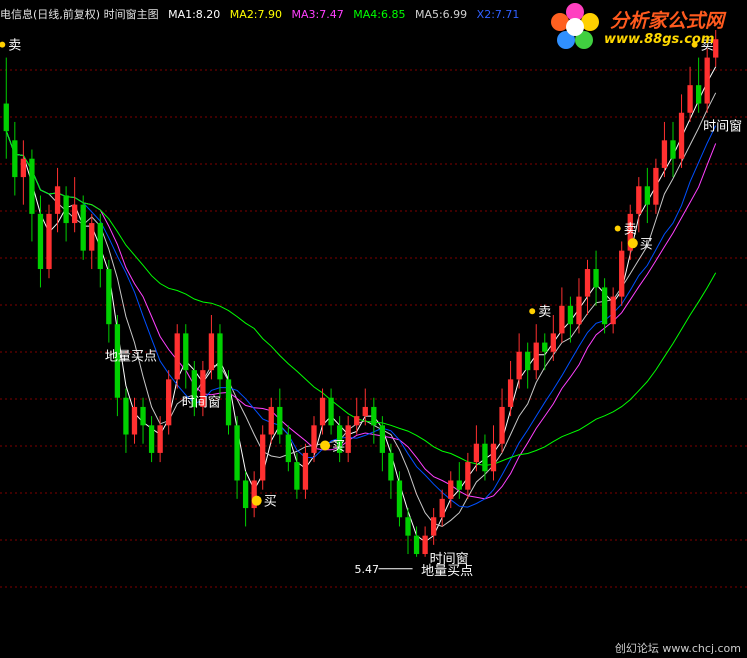 The image size is (747, 658). I want to click on ma4-value: MA4:6.85, so click(379, 14).